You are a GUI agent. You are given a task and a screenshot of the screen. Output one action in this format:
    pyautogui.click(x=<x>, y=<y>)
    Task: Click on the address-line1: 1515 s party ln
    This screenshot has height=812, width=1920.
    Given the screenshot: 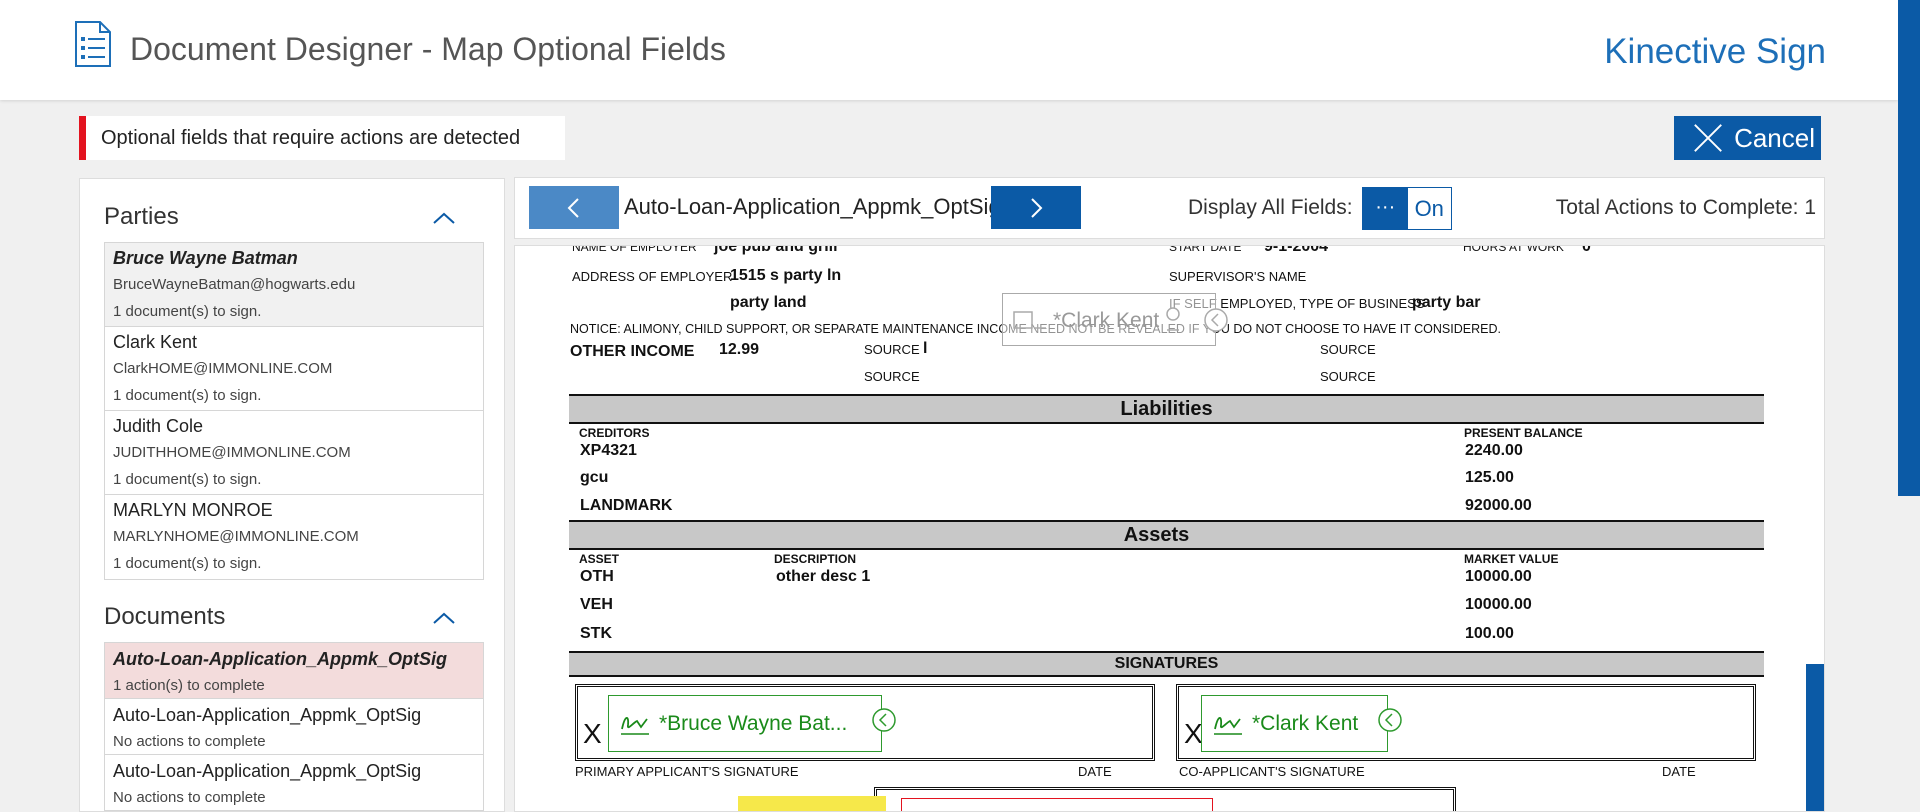 What is the action you would take?
    pyautogui.click(x=786, y=275)
    